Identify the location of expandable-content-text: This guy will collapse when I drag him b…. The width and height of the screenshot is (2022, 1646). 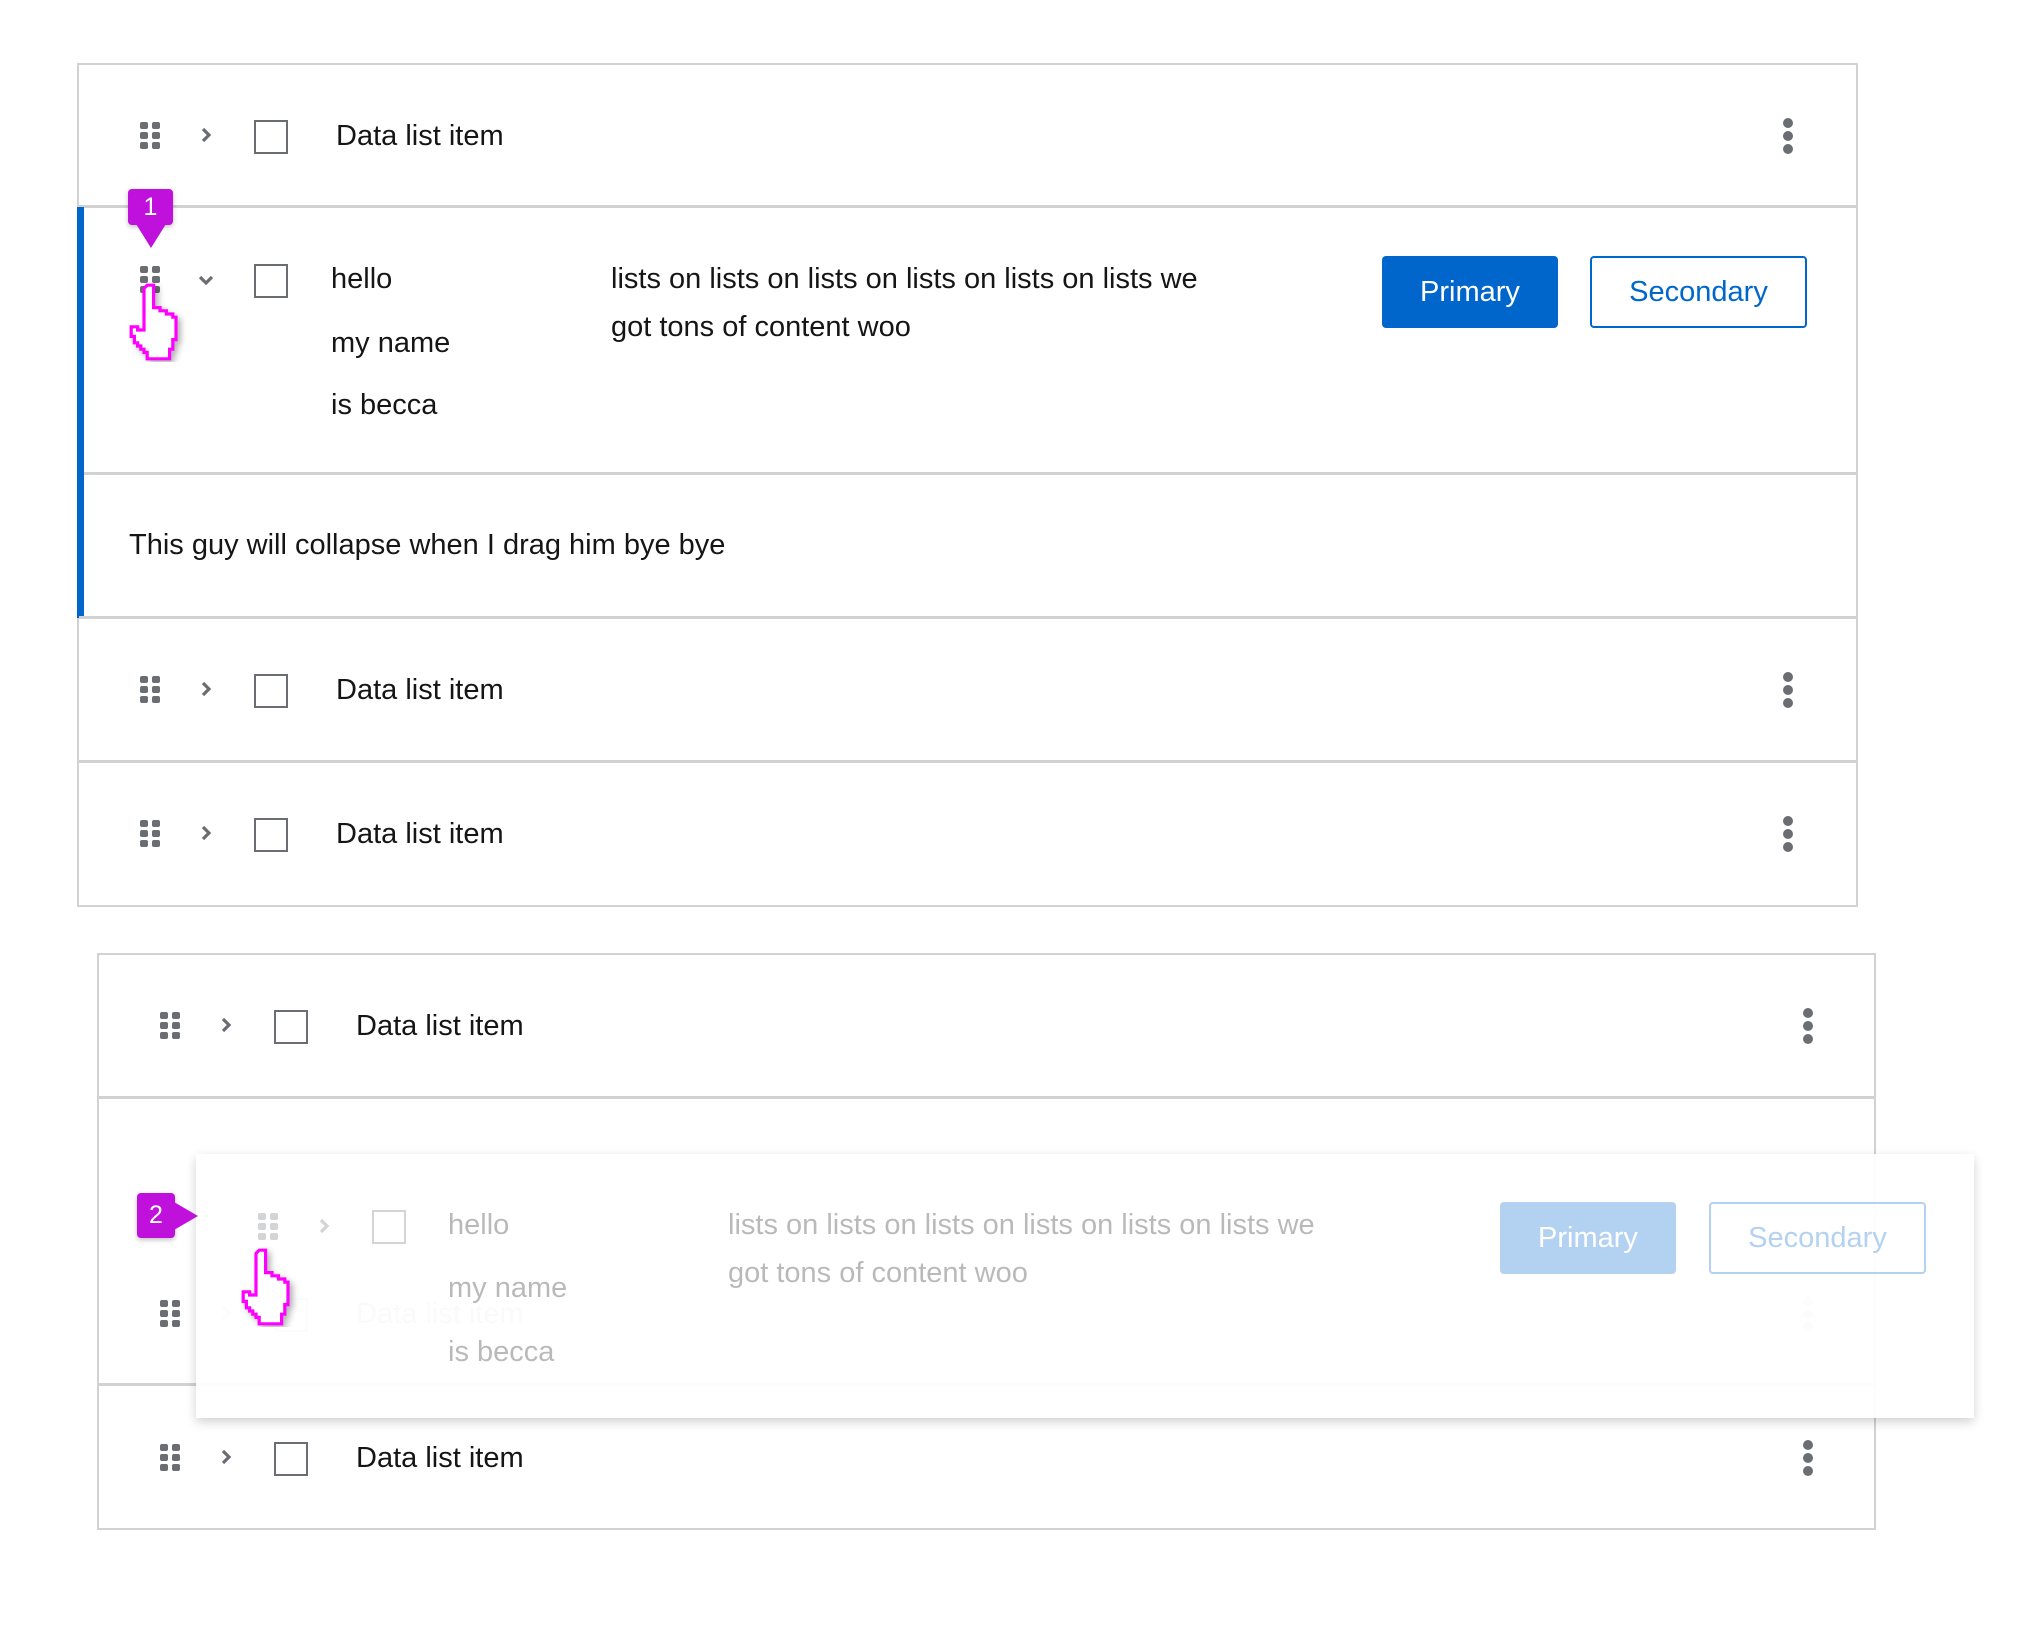
(427, 545).